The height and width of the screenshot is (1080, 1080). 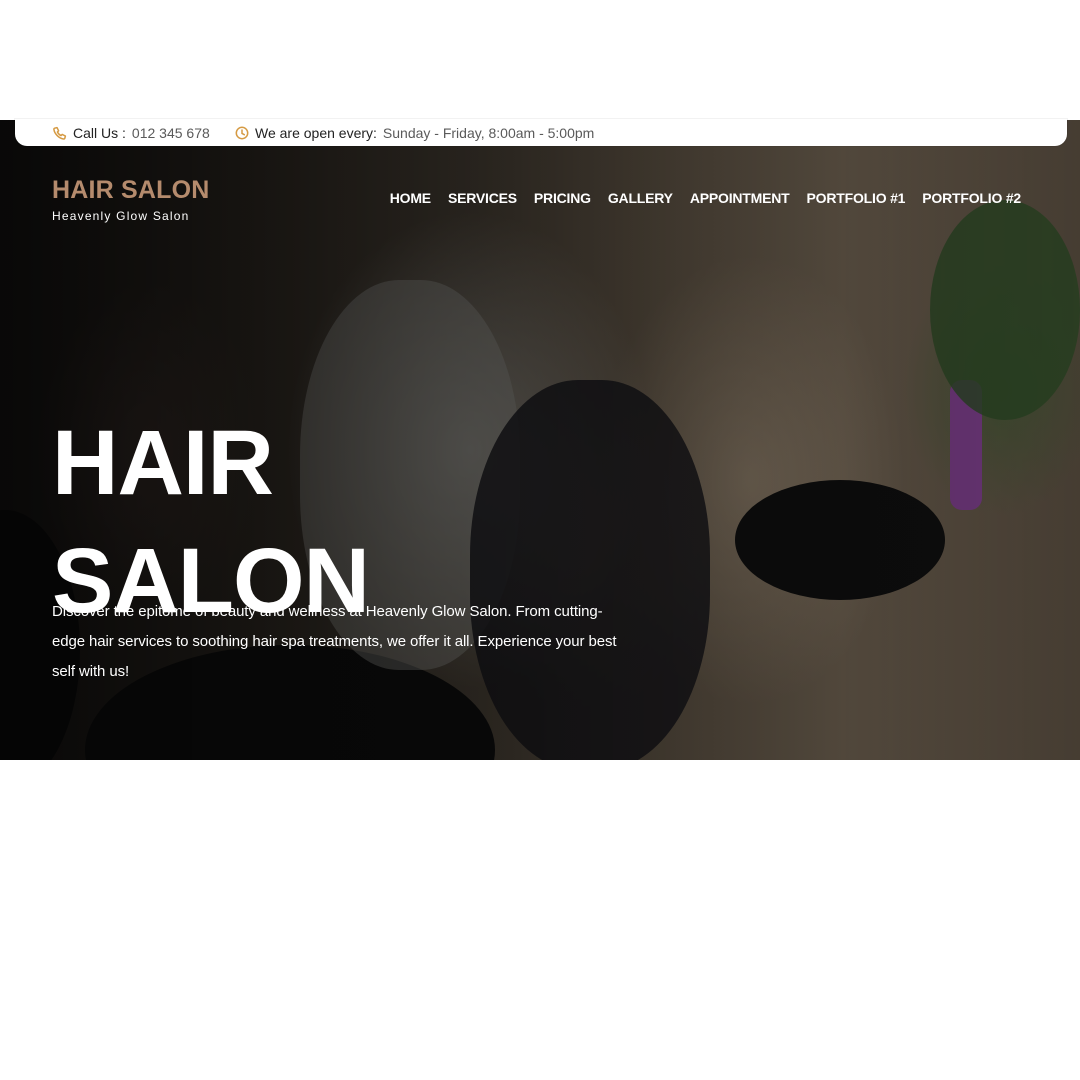 I want to click on clock-icon, so click(x=242, y=133).